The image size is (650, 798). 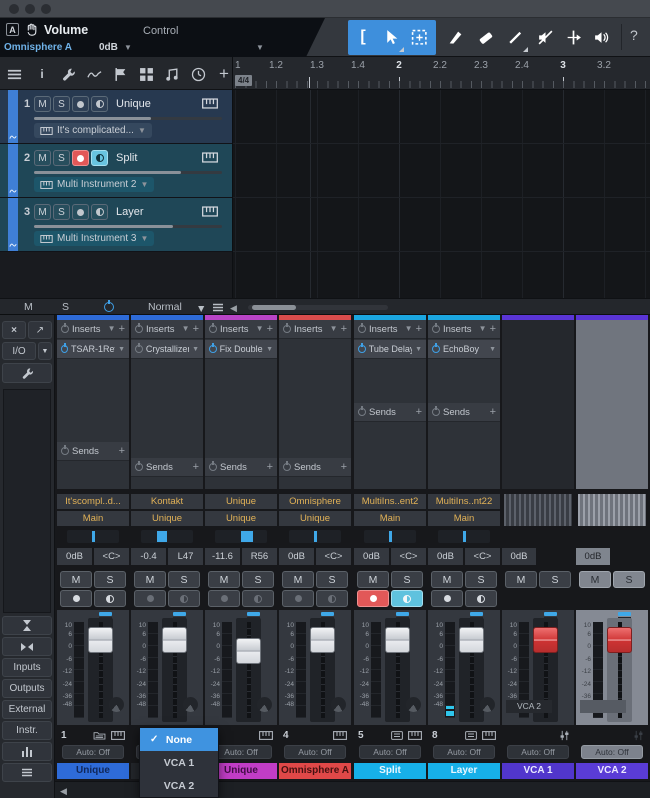 What do you see at coordinates (198, 74) in the screenshot?
I see `metronome-icon` at bounding box center [198, 74].